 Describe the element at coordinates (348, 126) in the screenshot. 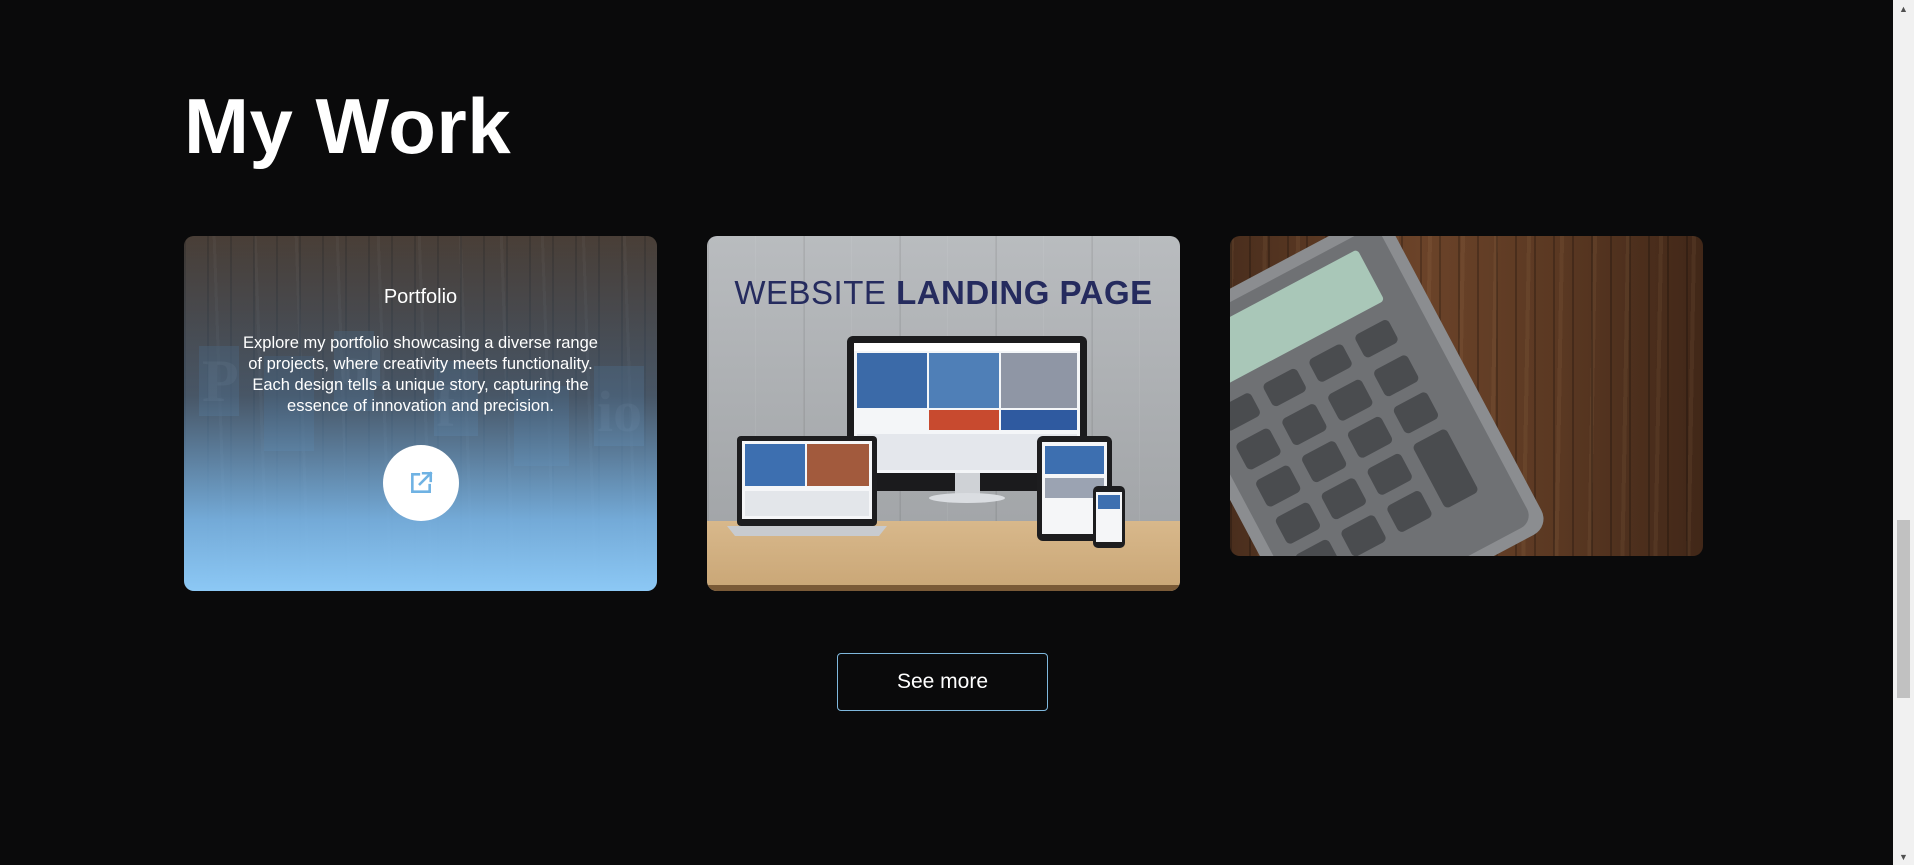

I see `section-title: My Work` at that location.